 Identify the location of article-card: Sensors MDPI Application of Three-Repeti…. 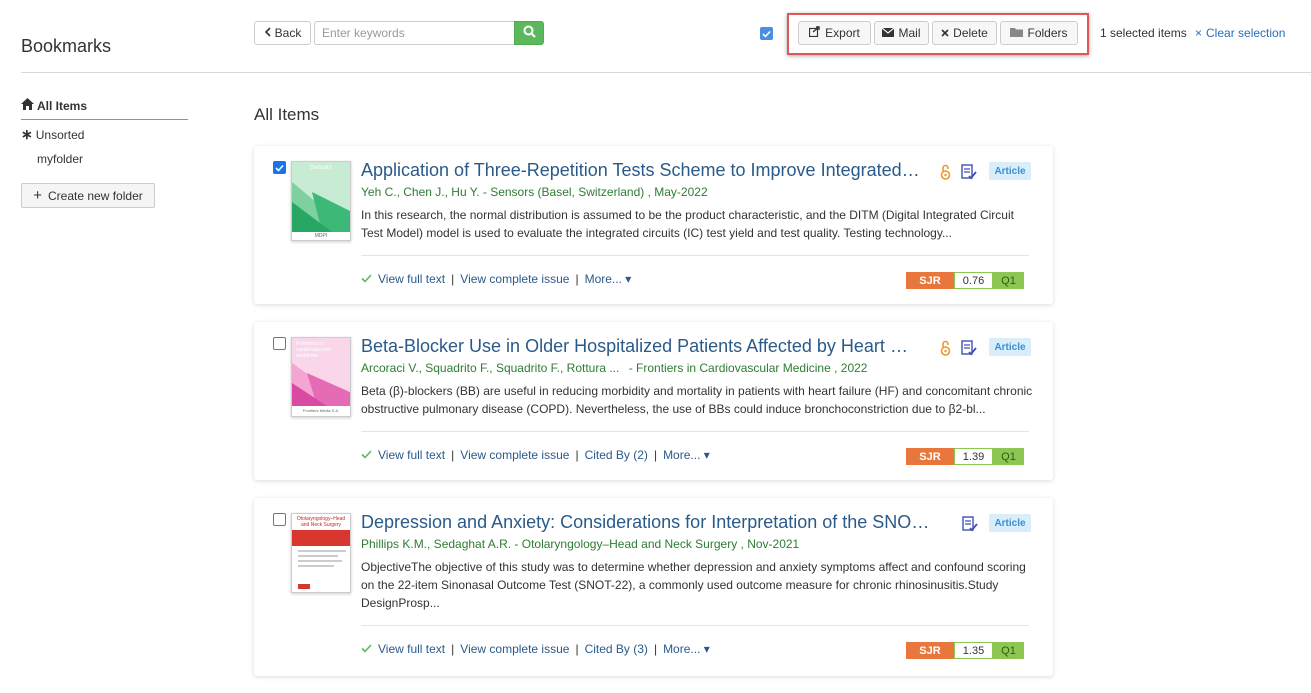
(653, 225).